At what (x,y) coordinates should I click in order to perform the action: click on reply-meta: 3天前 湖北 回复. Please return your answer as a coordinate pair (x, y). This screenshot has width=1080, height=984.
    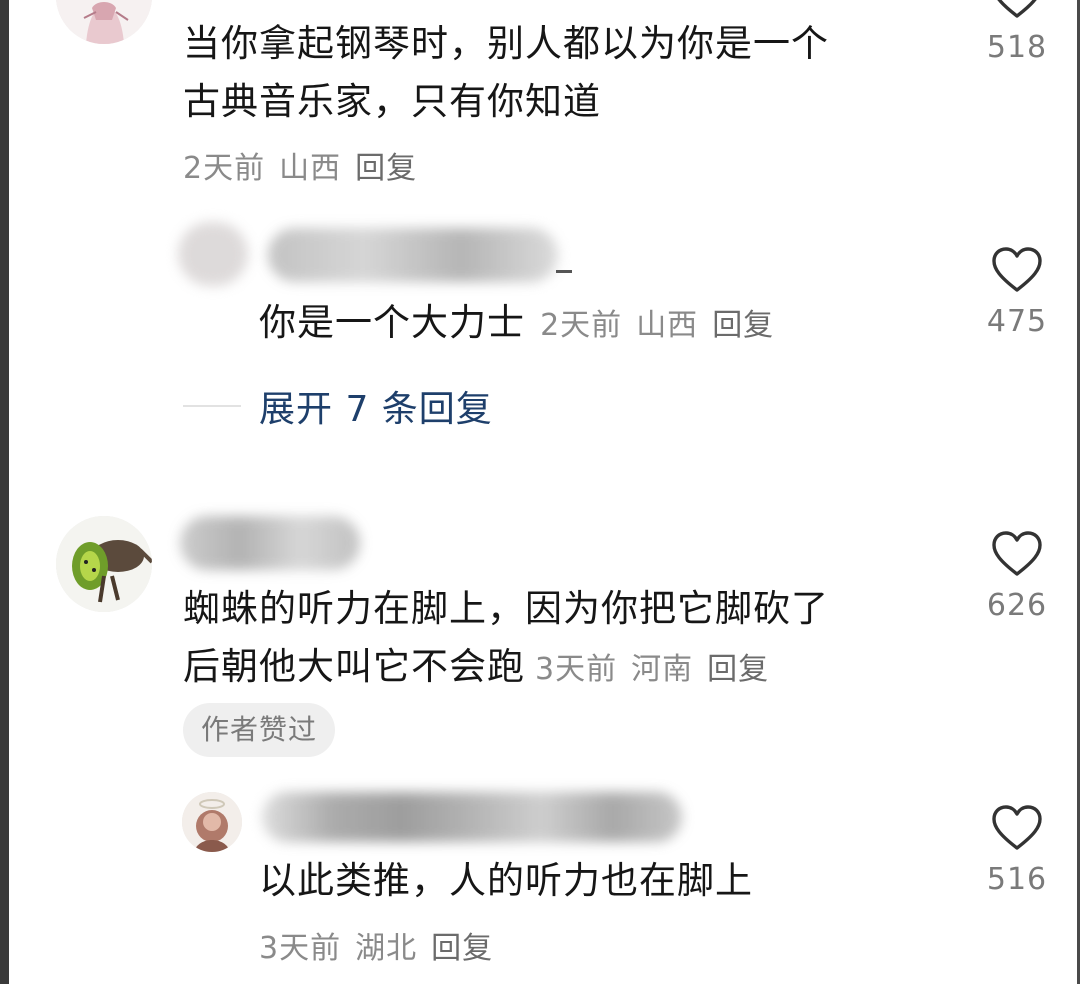
    Looking at the image, I should click on (383, 945).